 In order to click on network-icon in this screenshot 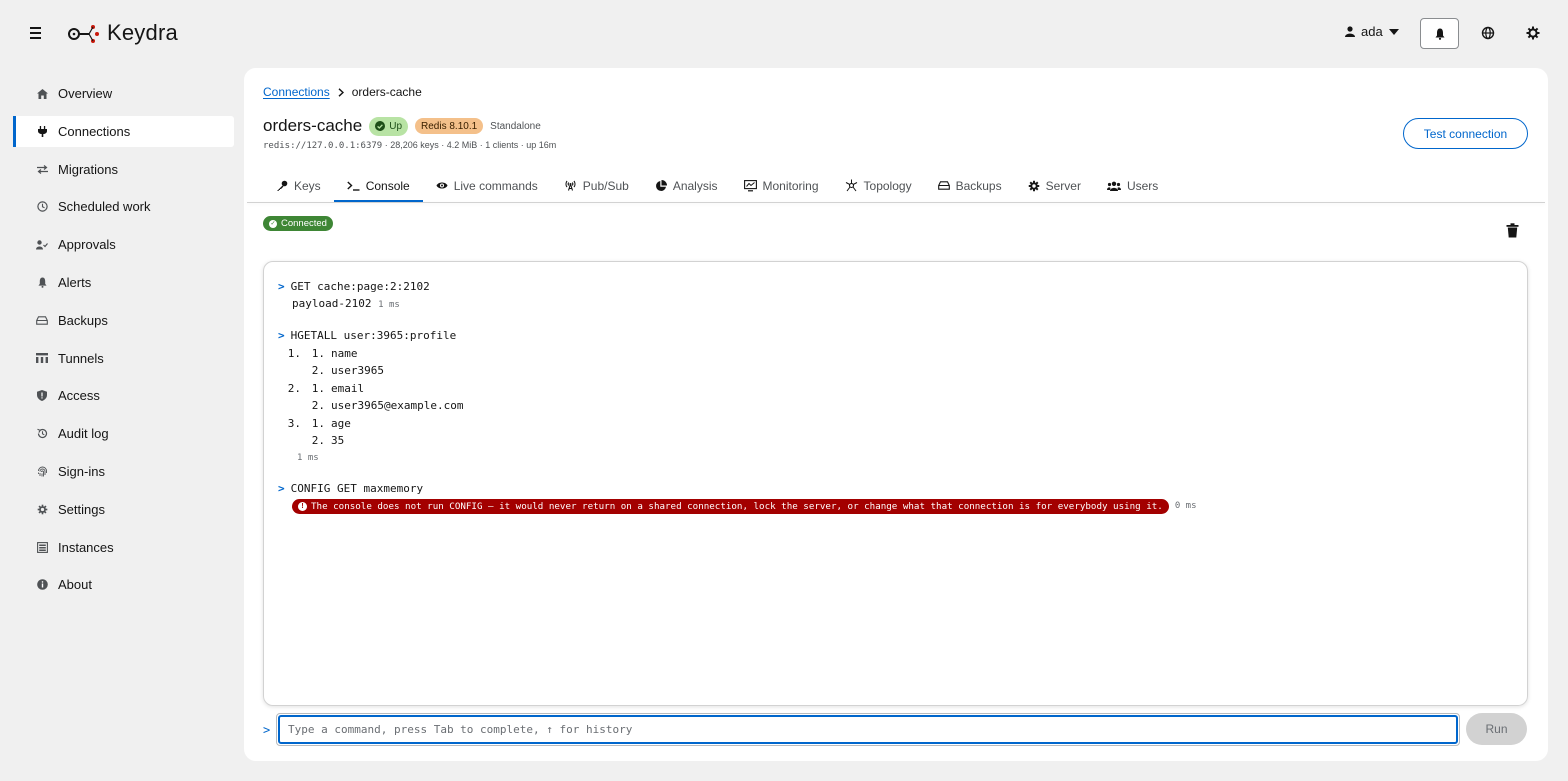, I will do `click(42, 358)`.